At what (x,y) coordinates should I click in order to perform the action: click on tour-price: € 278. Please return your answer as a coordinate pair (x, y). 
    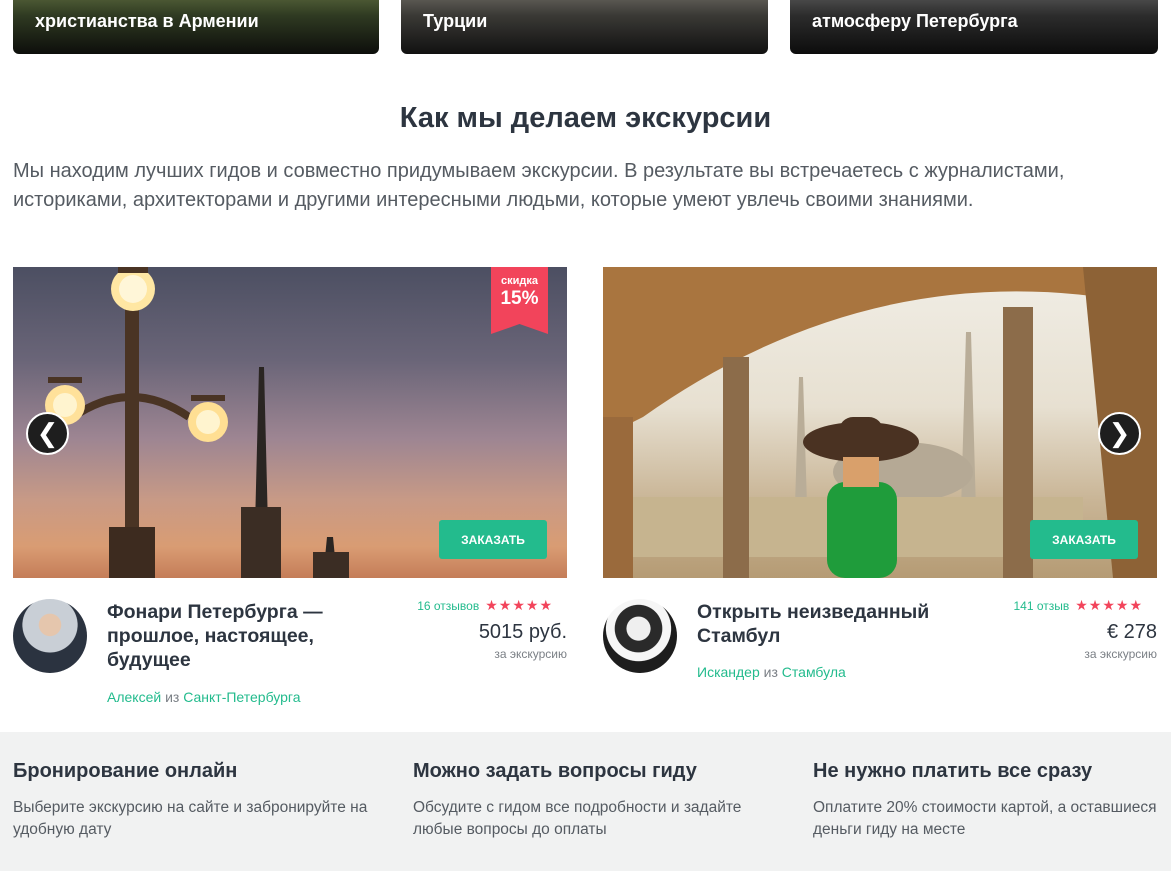
    Looking at the image, I should click on (1131, 632).